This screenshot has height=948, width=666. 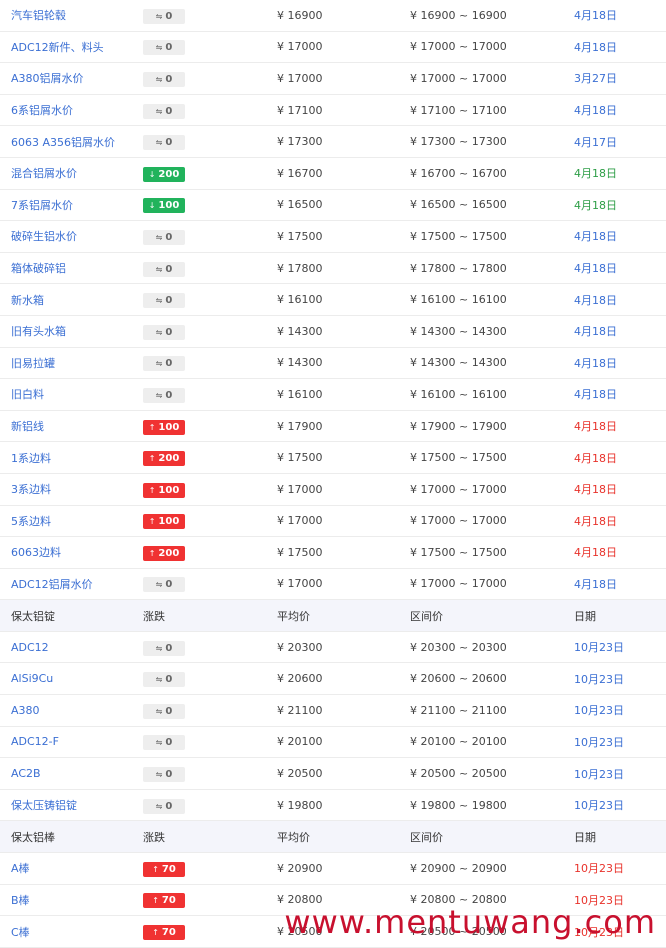 I want to click on product-name-cell: 新铝线, so click(x=27, y=426).